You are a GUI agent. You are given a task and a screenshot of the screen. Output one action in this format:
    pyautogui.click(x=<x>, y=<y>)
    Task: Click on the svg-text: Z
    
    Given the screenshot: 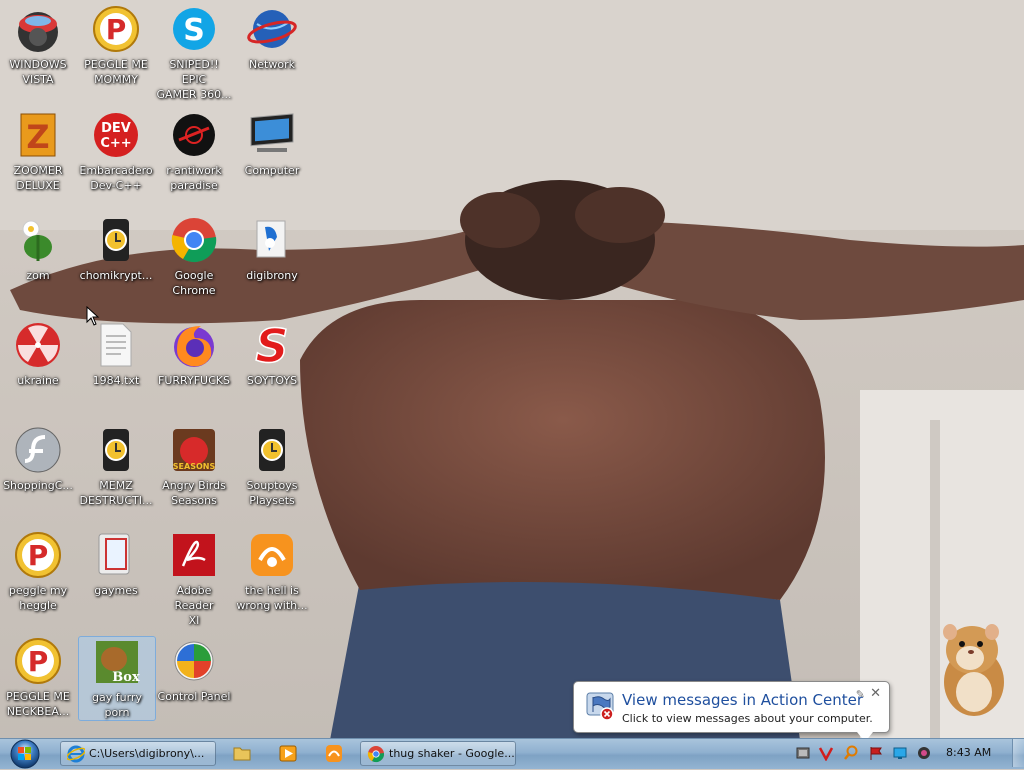 What is the action you would take?
    pyautogui.click(x=37, y=137)
    